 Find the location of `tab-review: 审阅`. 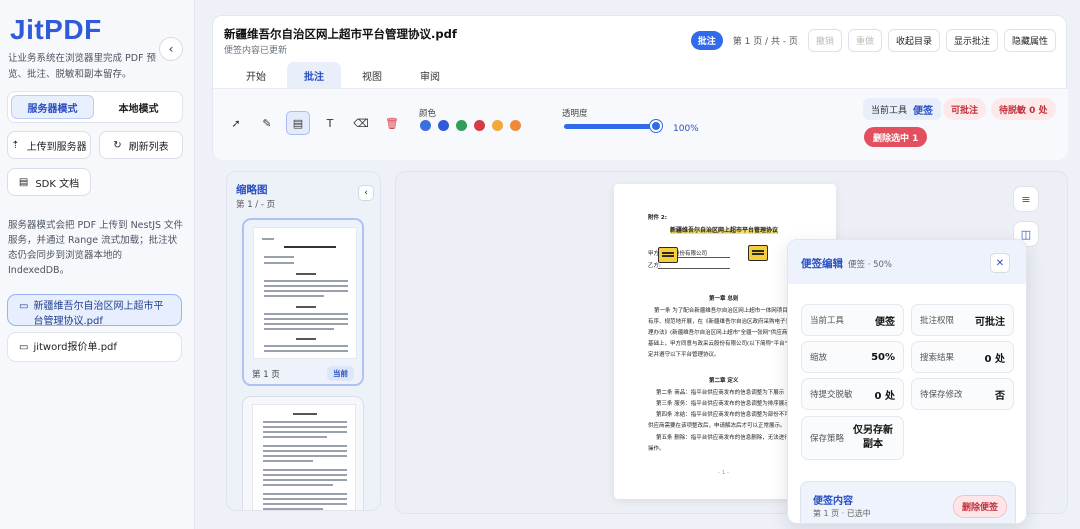

tab-review: 审阅 is located at coordinates (430, 75).